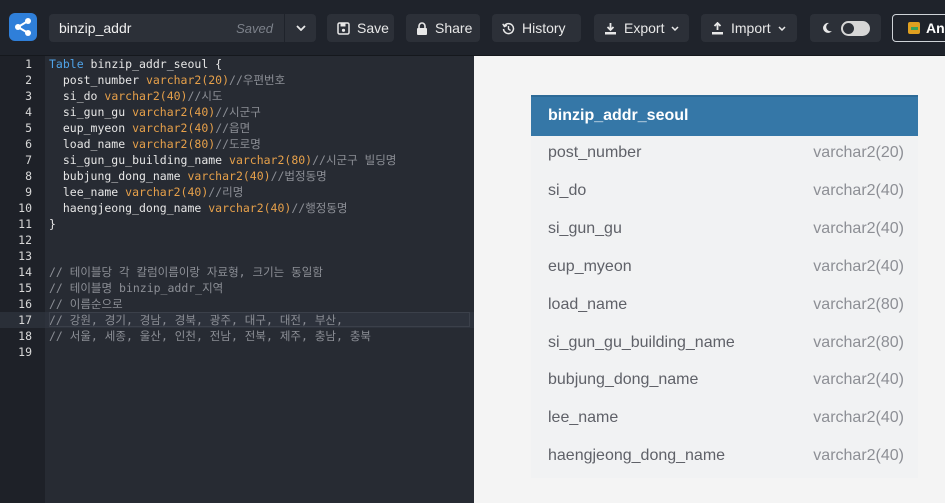 This screenshot has width=945, height=503. I want to click on moon-icon, so click(827, 27).